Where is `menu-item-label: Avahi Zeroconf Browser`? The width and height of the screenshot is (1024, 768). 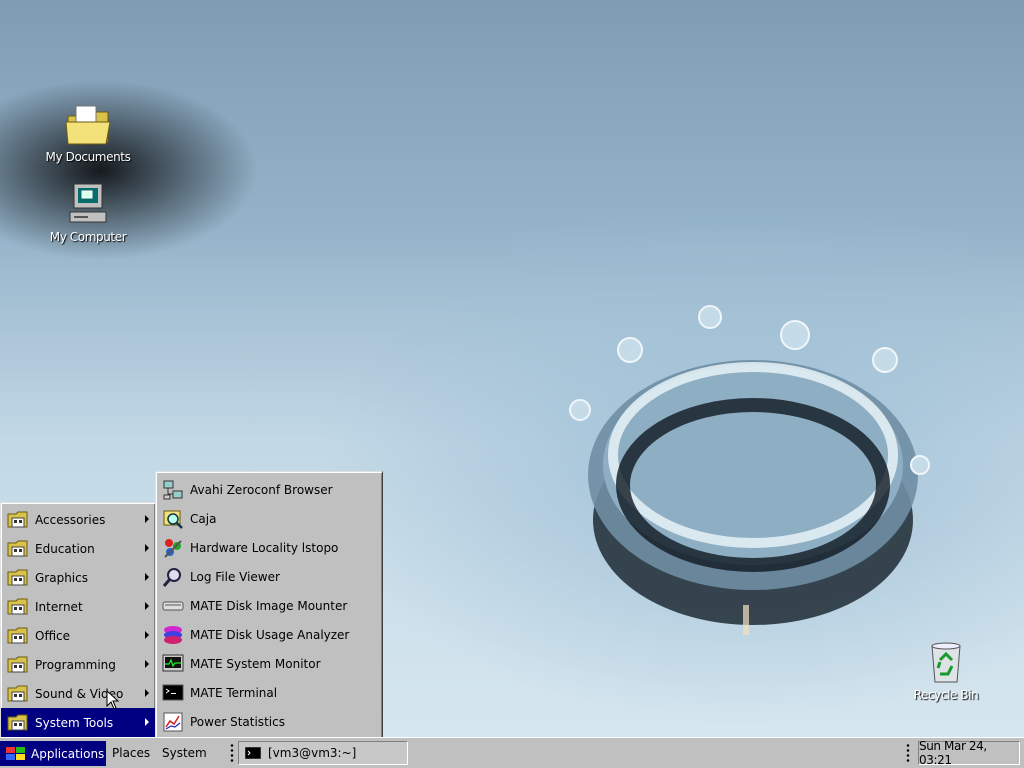
menu-item-label: Avahi Zeroconf Browser is located at coordinates (261, 489).